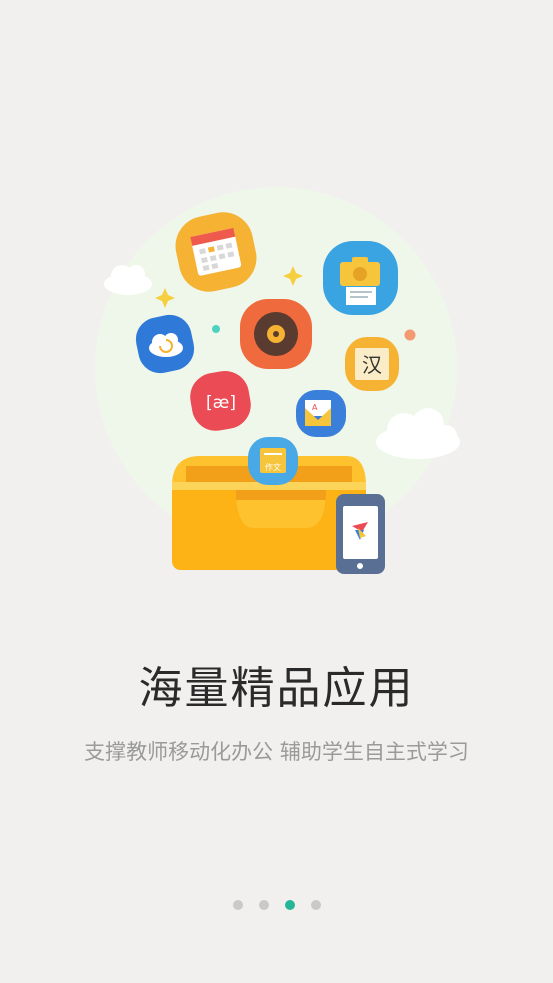 The height and width of the screenshot is (983, 553). What do you see at coordinates (273, 467) in the screenshot?
I see `composition-label: 作文` at bounding box center [273, 467].